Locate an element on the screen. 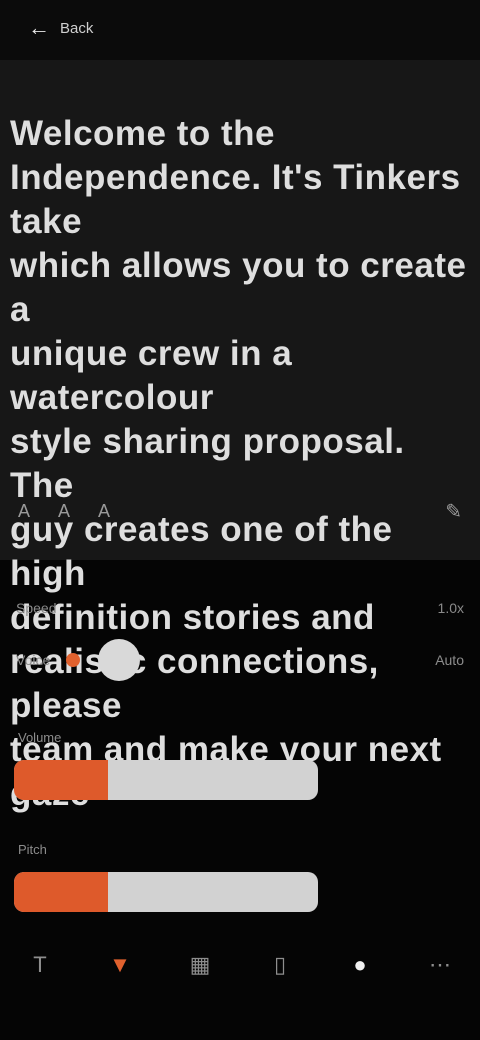 The width and height of the screenshot is (480, 1040). speed-label: Speed is located at coordinates (36, 608).